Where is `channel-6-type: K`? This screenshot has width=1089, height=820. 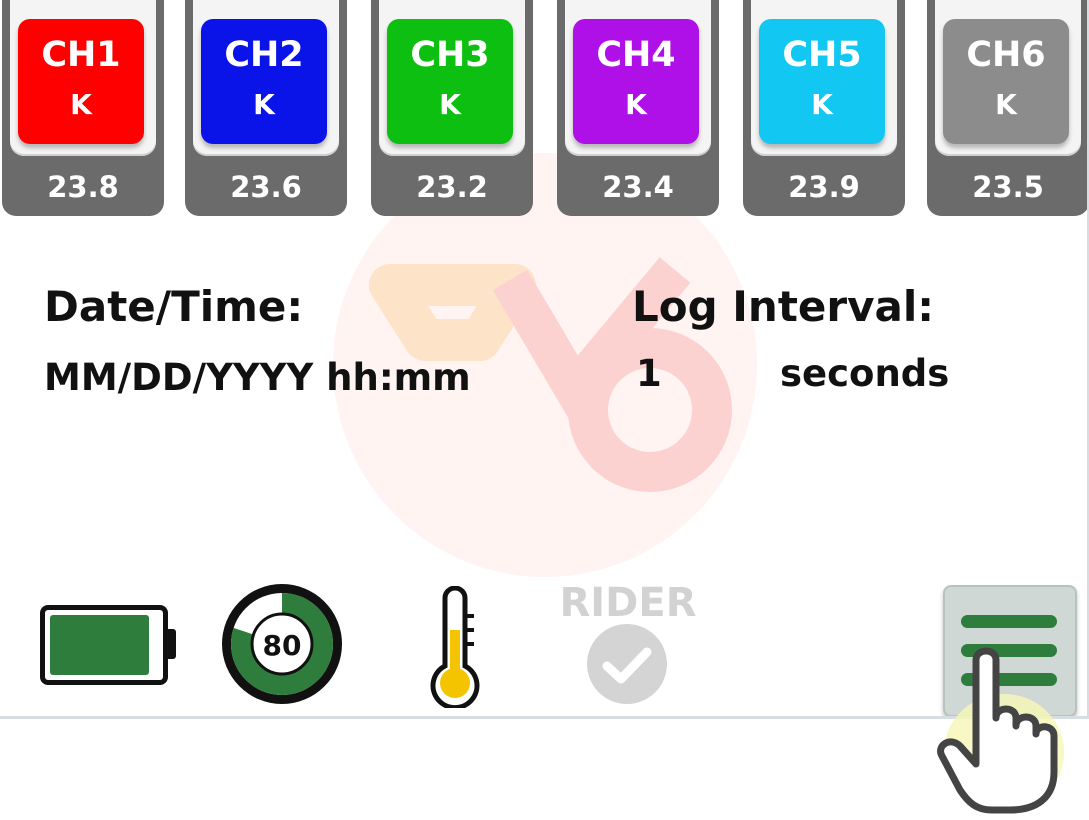
channel-6-type: K is located at coordinates (1006, 104).